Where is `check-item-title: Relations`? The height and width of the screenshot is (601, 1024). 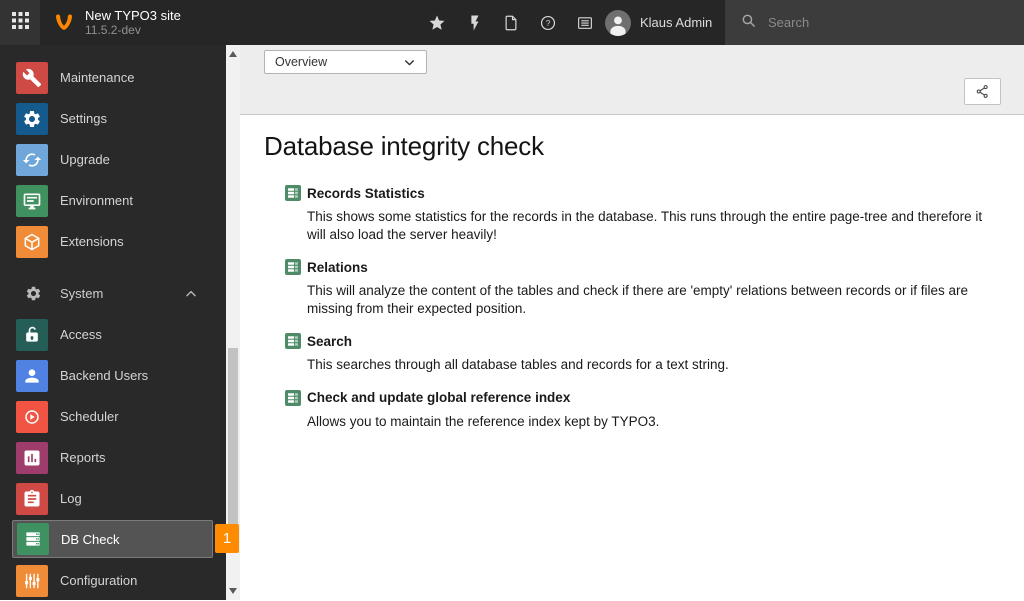 check-item-title: Relations is located at coordinates (337, 267).